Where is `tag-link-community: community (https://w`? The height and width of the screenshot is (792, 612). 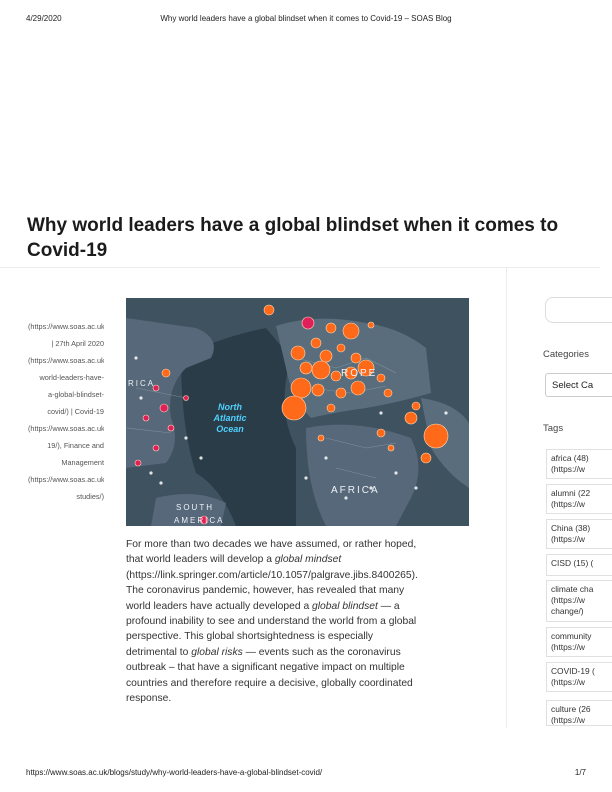
tag-link-community: community (https://w is located at coordinates (579, 642).